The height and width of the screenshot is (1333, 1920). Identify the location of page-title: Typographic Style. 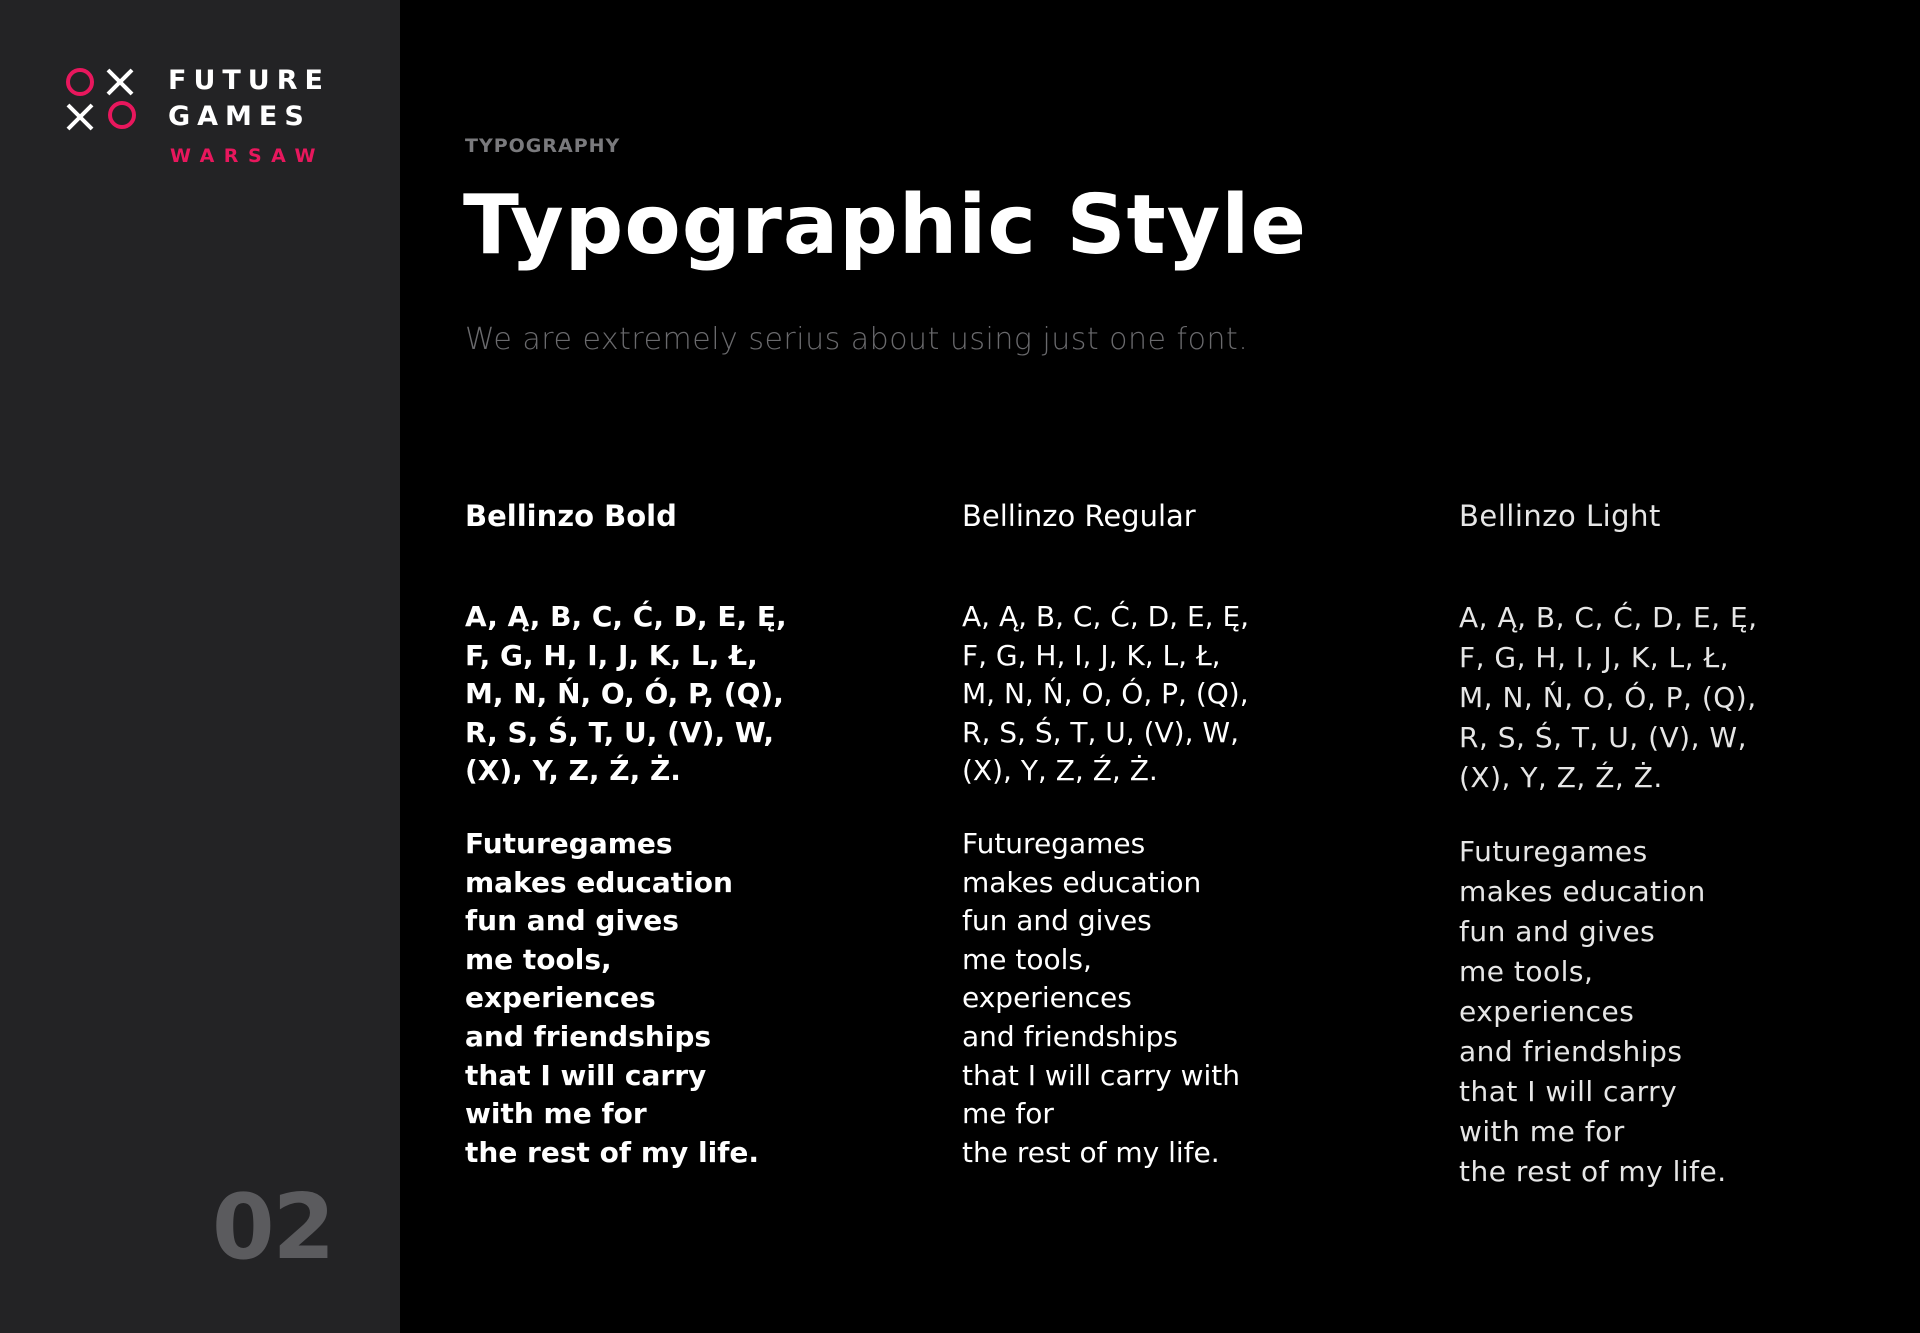
(885, 225).